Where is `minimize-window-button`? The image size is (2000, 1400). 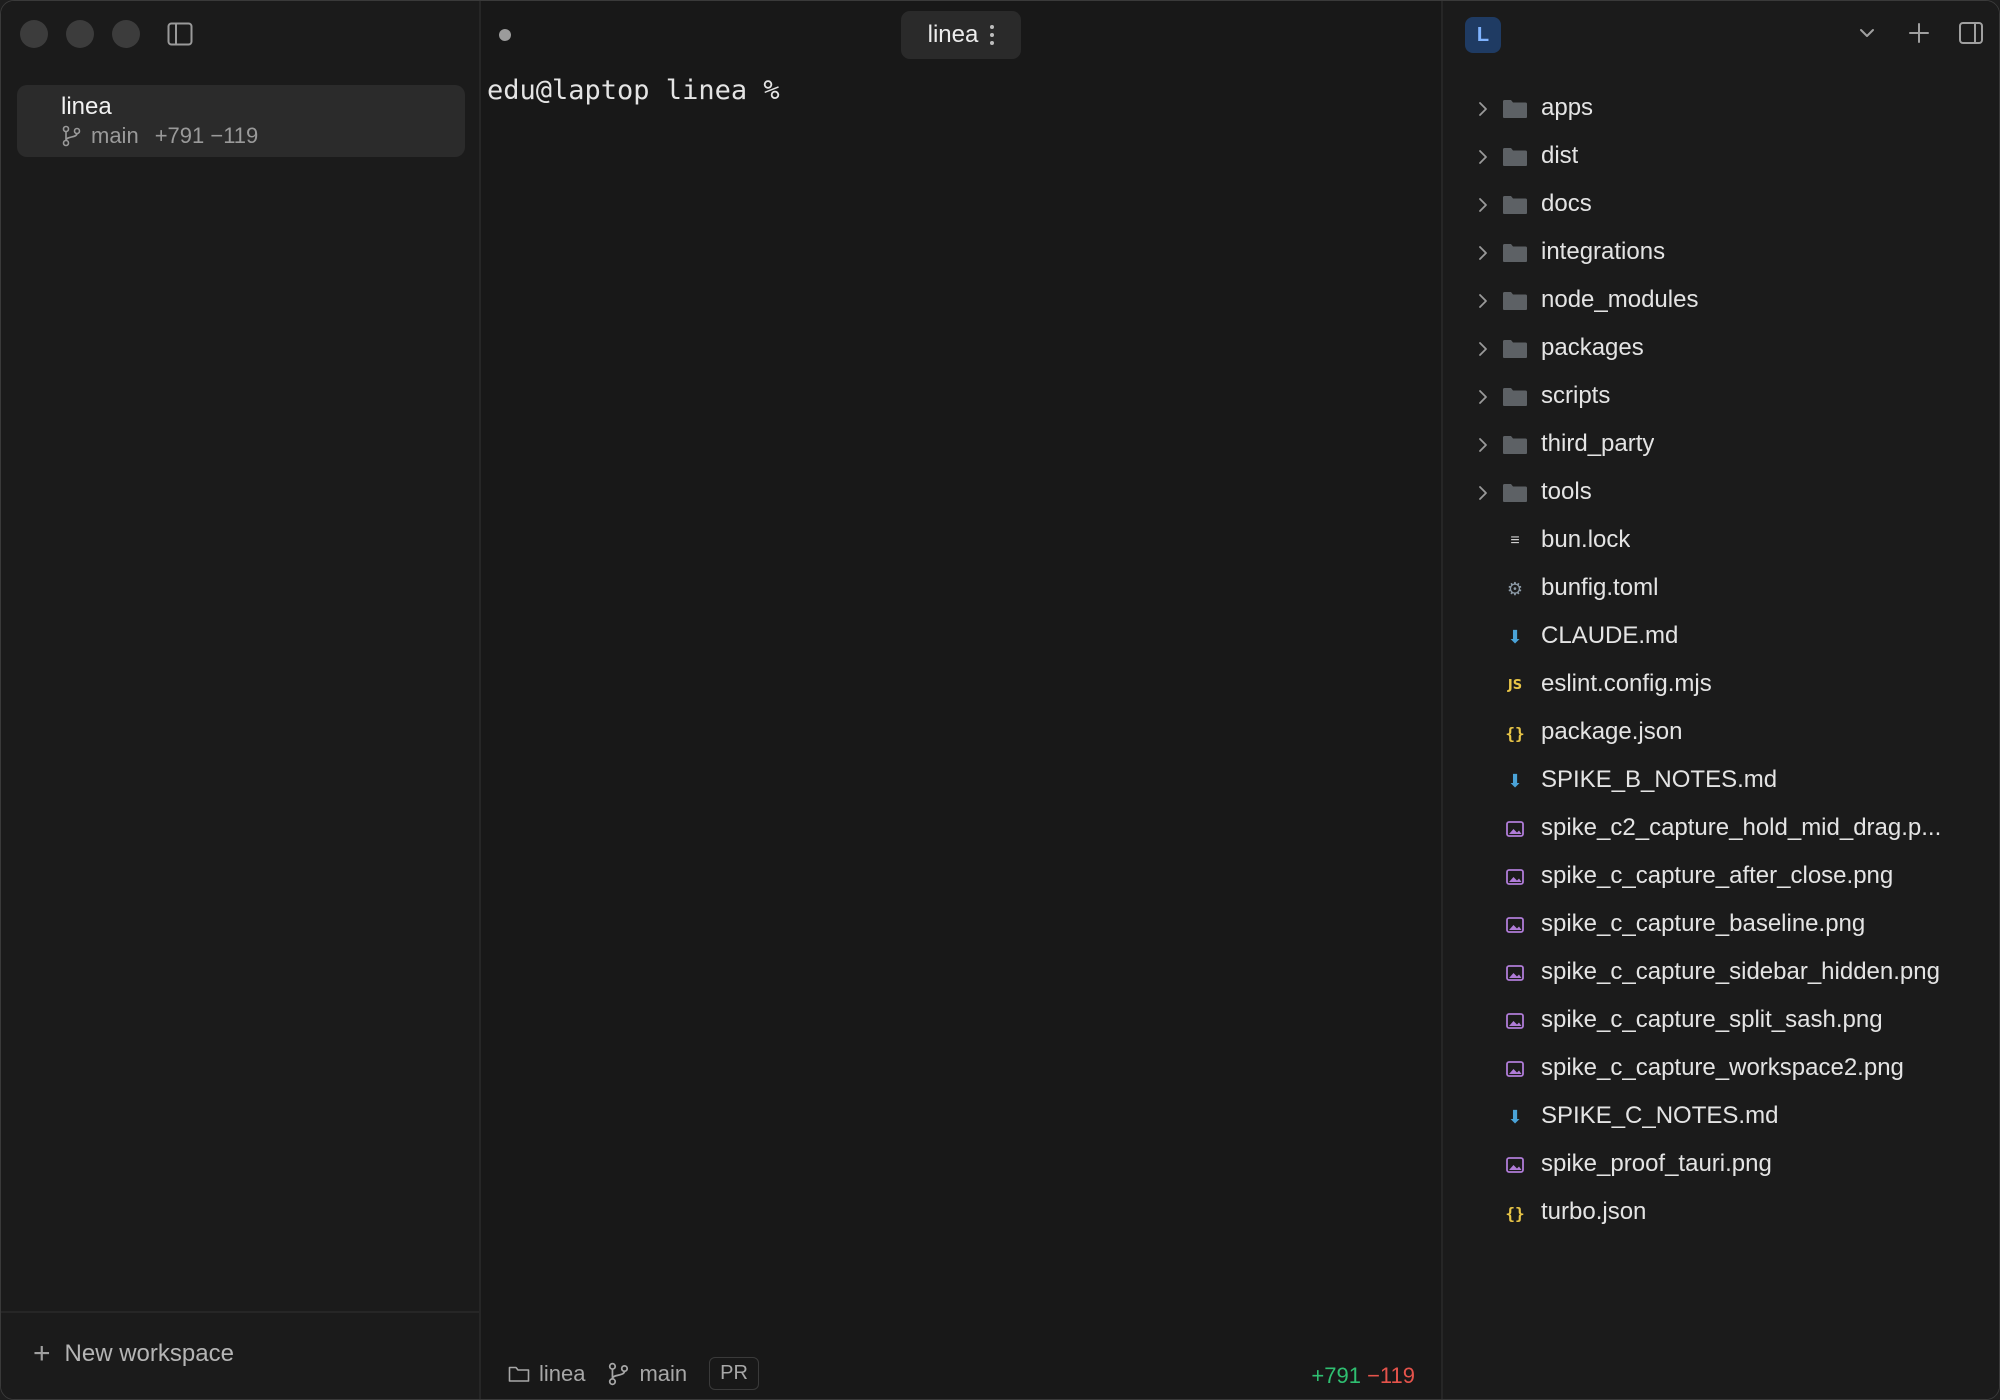 minimize-window-button is located at coordinates (80, 34).